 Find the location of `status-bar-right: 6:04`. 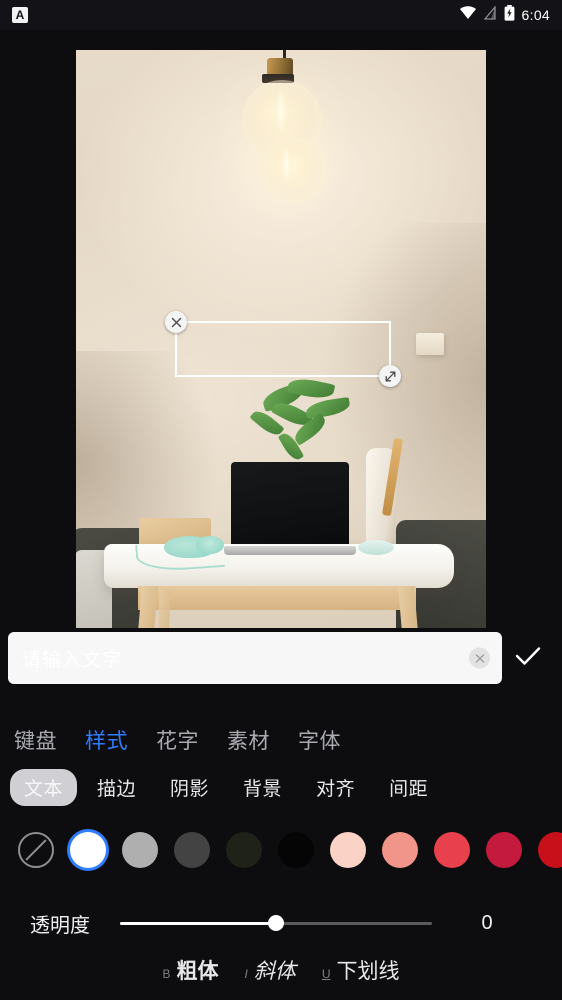

status-bar-right: 6:04 is located at coordinates (504, 15).